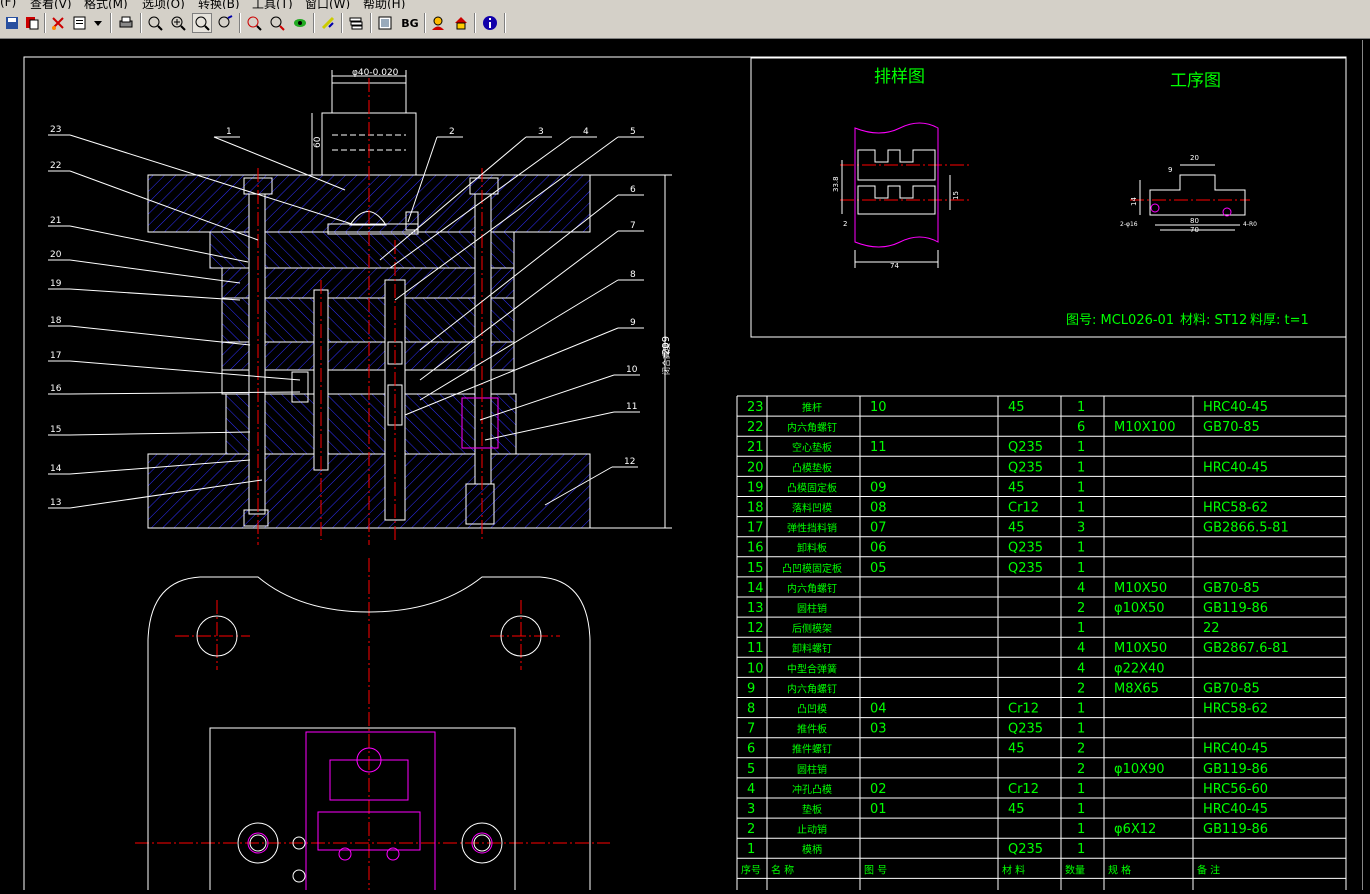  I want to click on vertical-scrollbar, so click(1366, 465).